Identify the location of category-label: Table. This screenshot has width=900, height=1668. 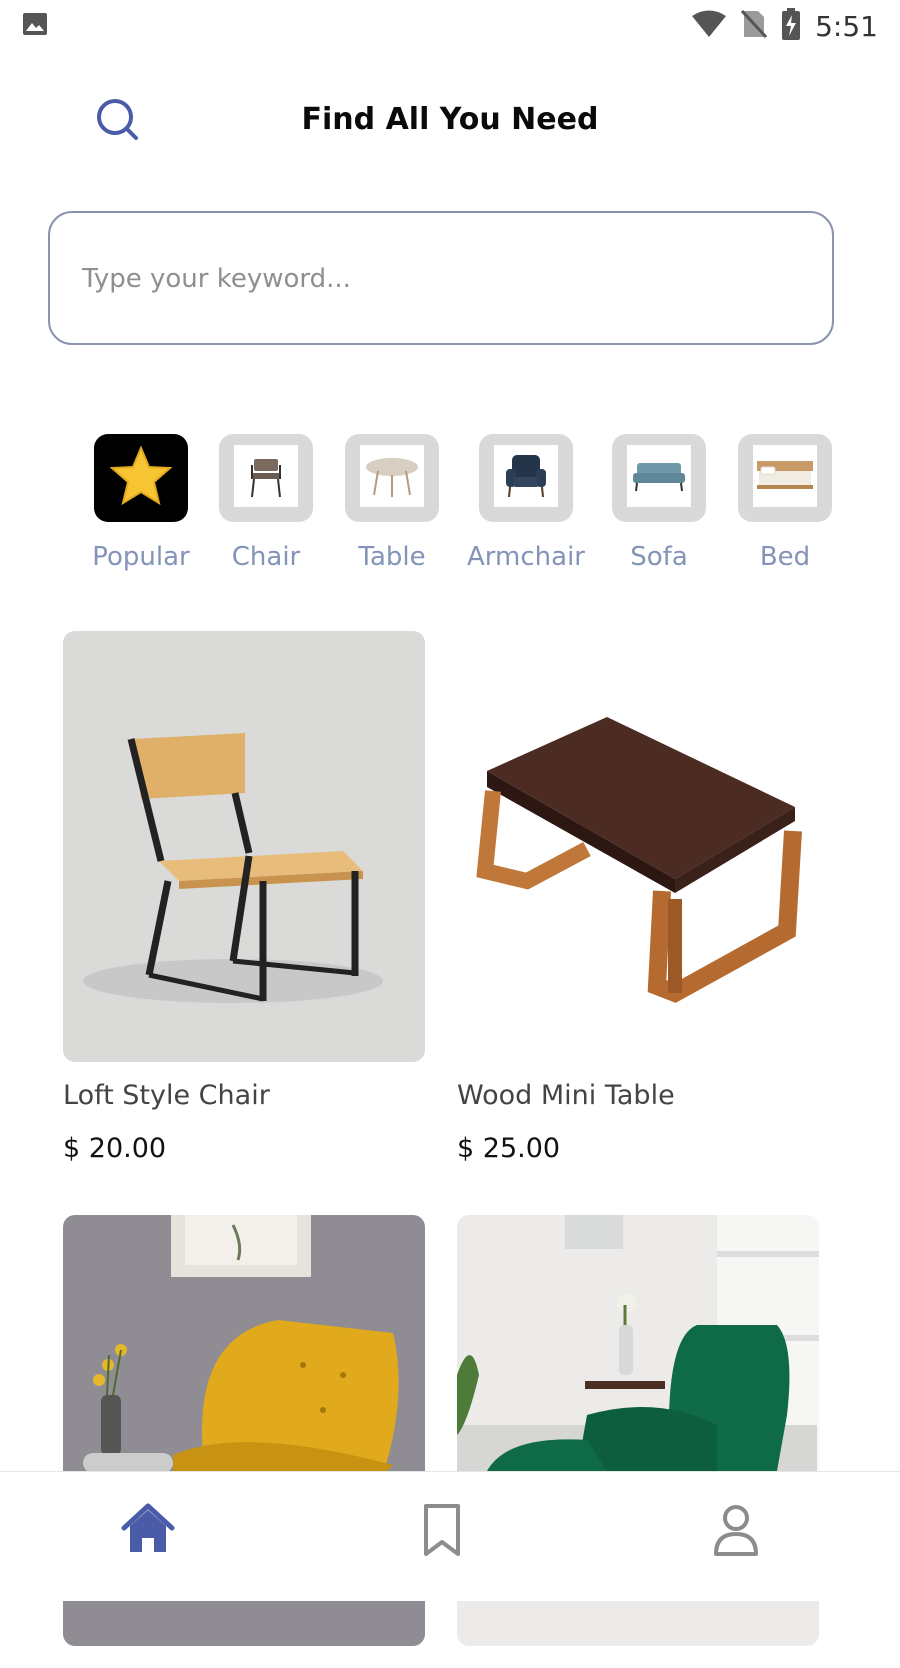
(392, 557).